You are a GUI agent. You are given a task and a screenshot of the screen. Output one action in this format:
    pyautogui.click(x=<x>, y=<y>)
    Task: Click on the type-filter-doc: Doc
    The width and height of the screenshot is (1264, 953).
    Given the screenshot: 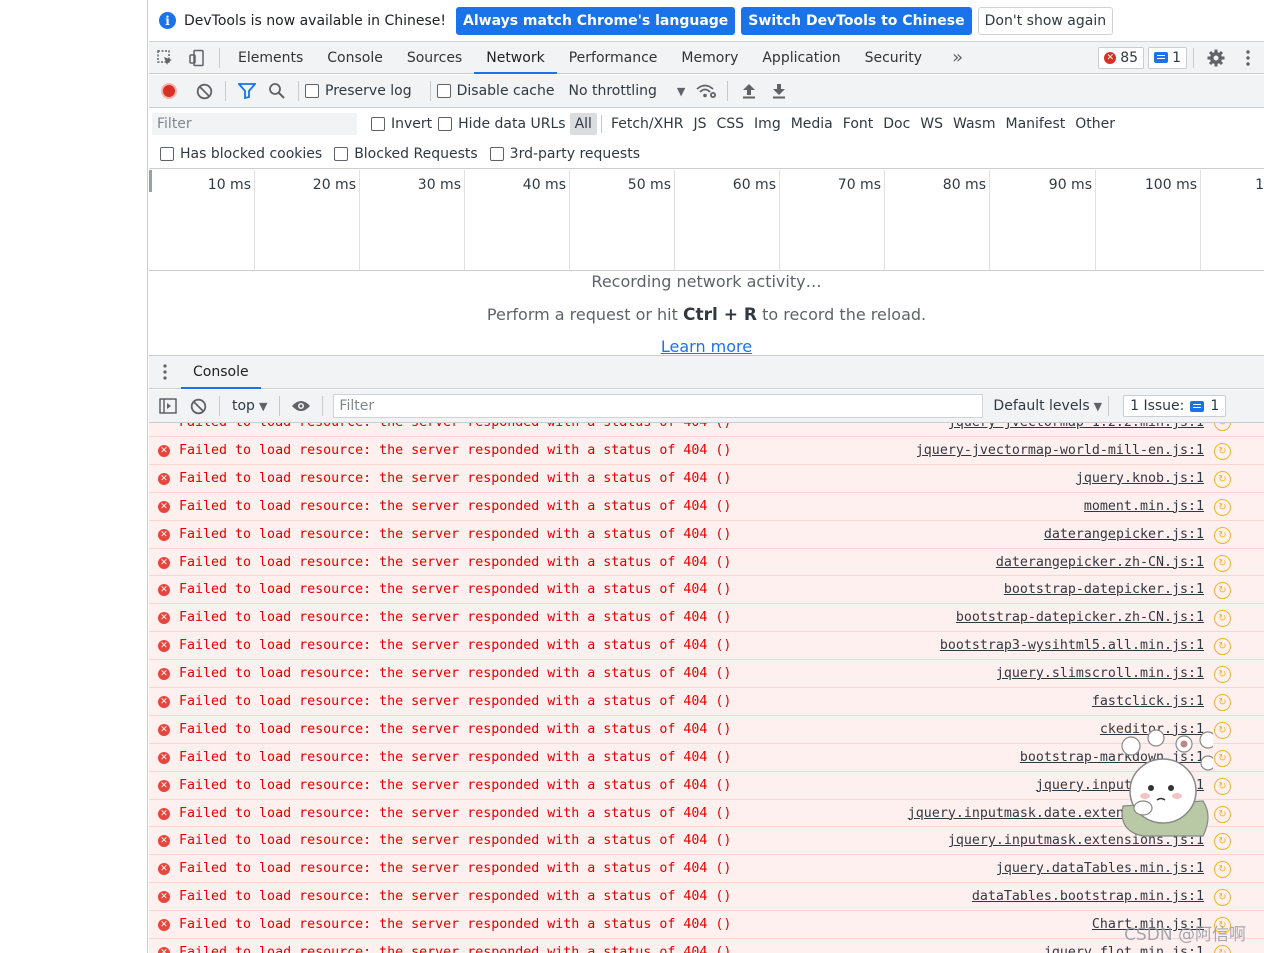 What is the action you would take?
    pyautogui.click(x=896, y=124)
    